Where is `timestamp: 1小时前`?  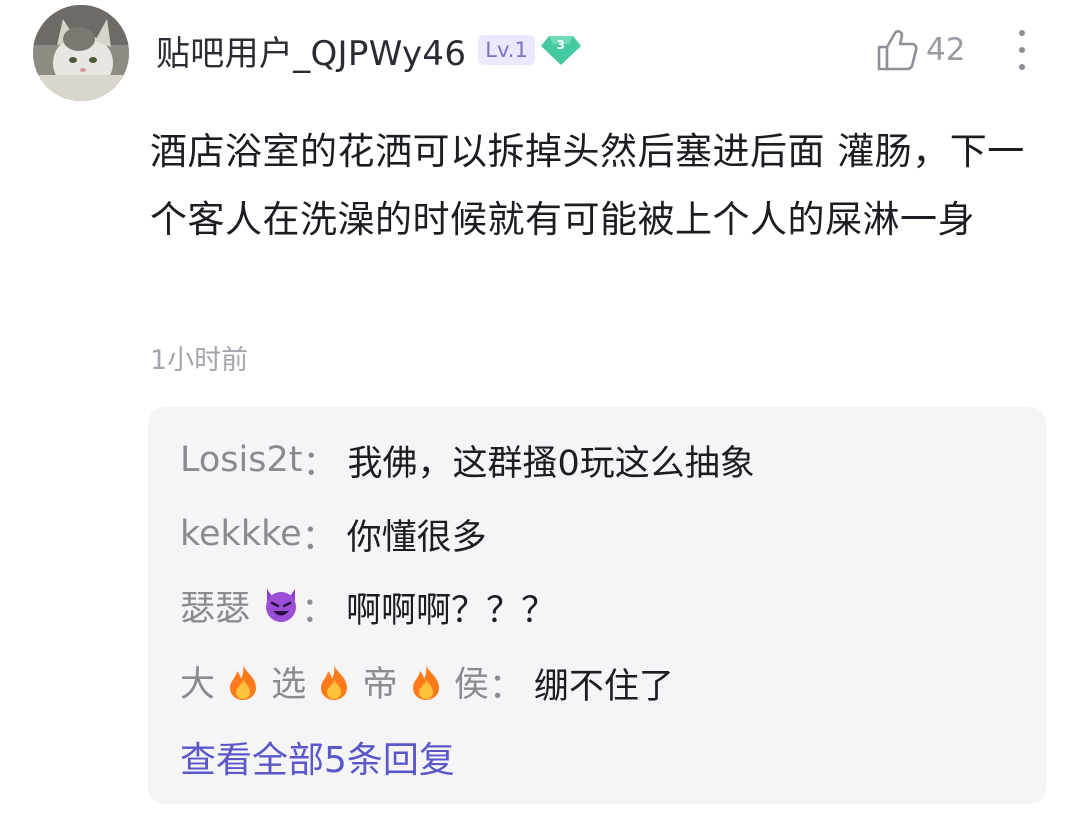
timestamp: 1小时前 is located at coordinates (199, 360).